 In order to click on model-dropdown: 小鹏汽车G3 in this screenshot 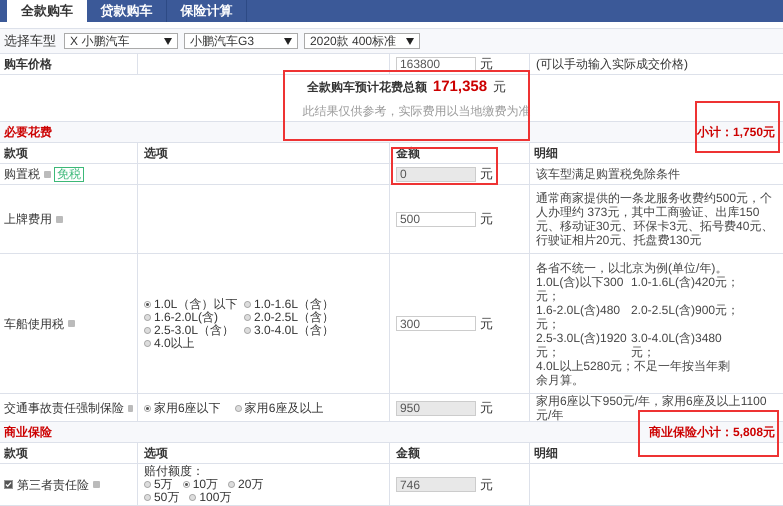, I will do `click(241, 41)`.